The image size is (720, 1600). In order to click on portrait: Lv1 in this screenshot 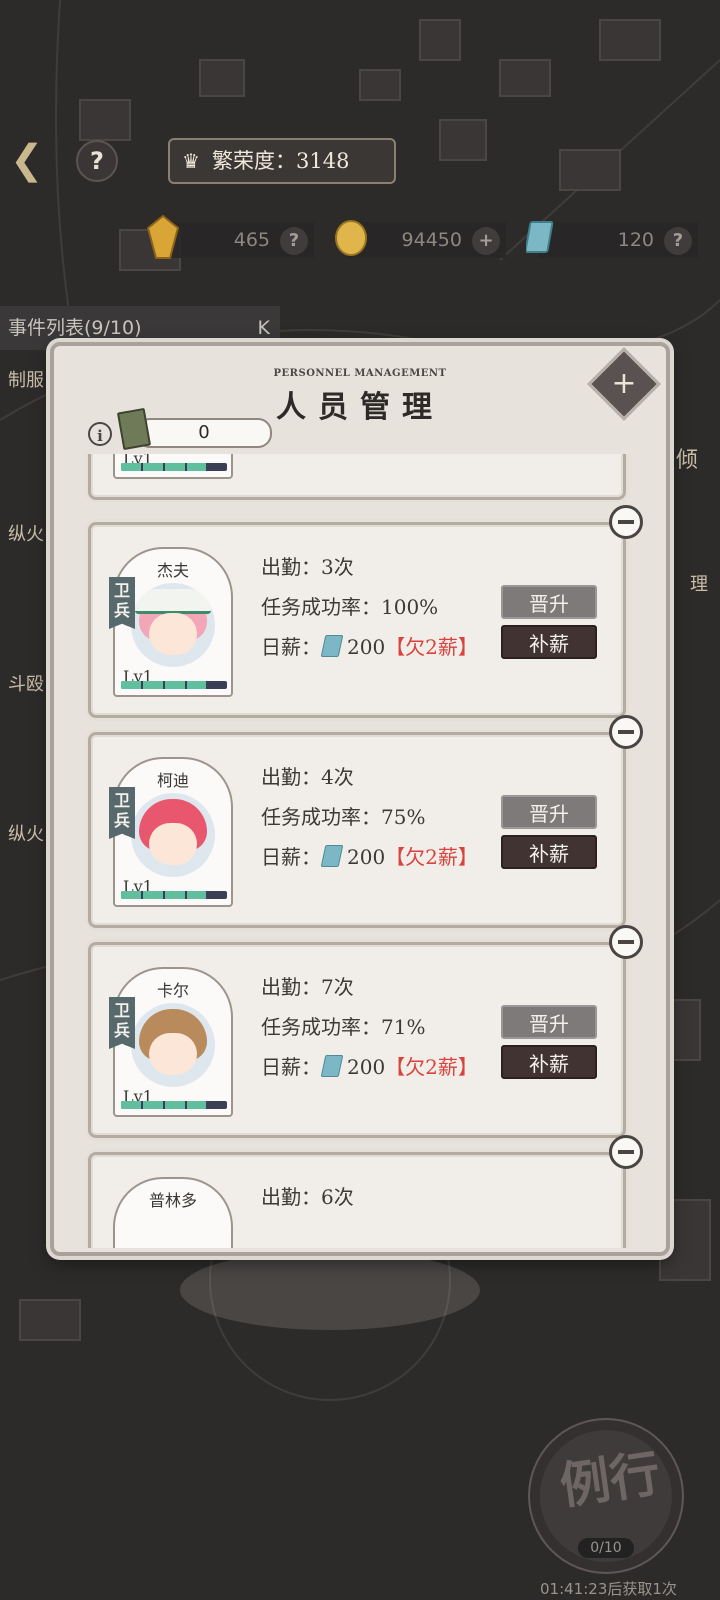, I will do `click(173, 466)`.